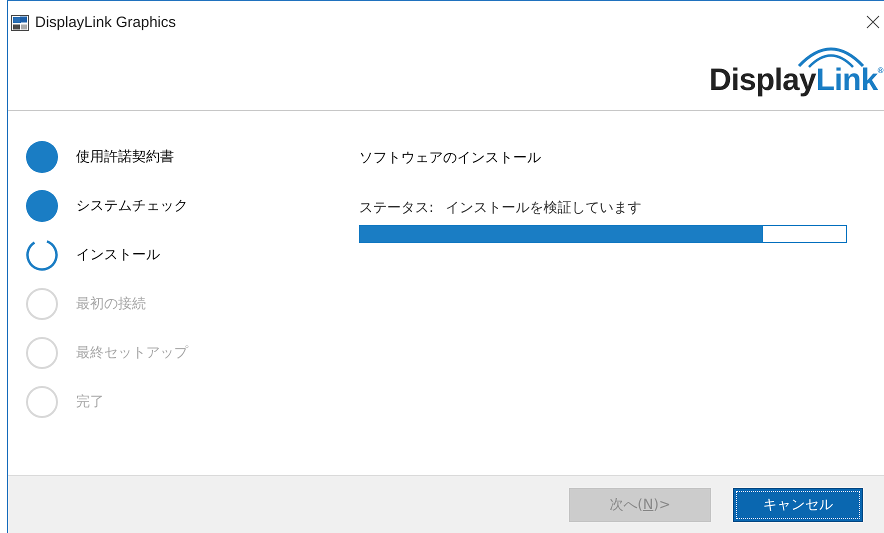 This screenshot has height=533, width=884. Describe the element at coordinates (90, 402) in the screenshot. I see `step-label: 完了` at that location.